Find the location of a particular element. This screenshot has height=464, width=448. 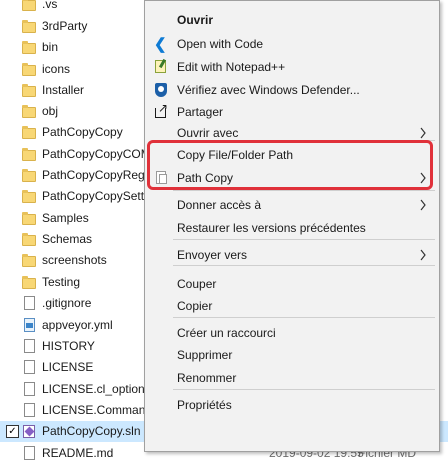

file-name: screenshots is located at coordinates (74, 260).